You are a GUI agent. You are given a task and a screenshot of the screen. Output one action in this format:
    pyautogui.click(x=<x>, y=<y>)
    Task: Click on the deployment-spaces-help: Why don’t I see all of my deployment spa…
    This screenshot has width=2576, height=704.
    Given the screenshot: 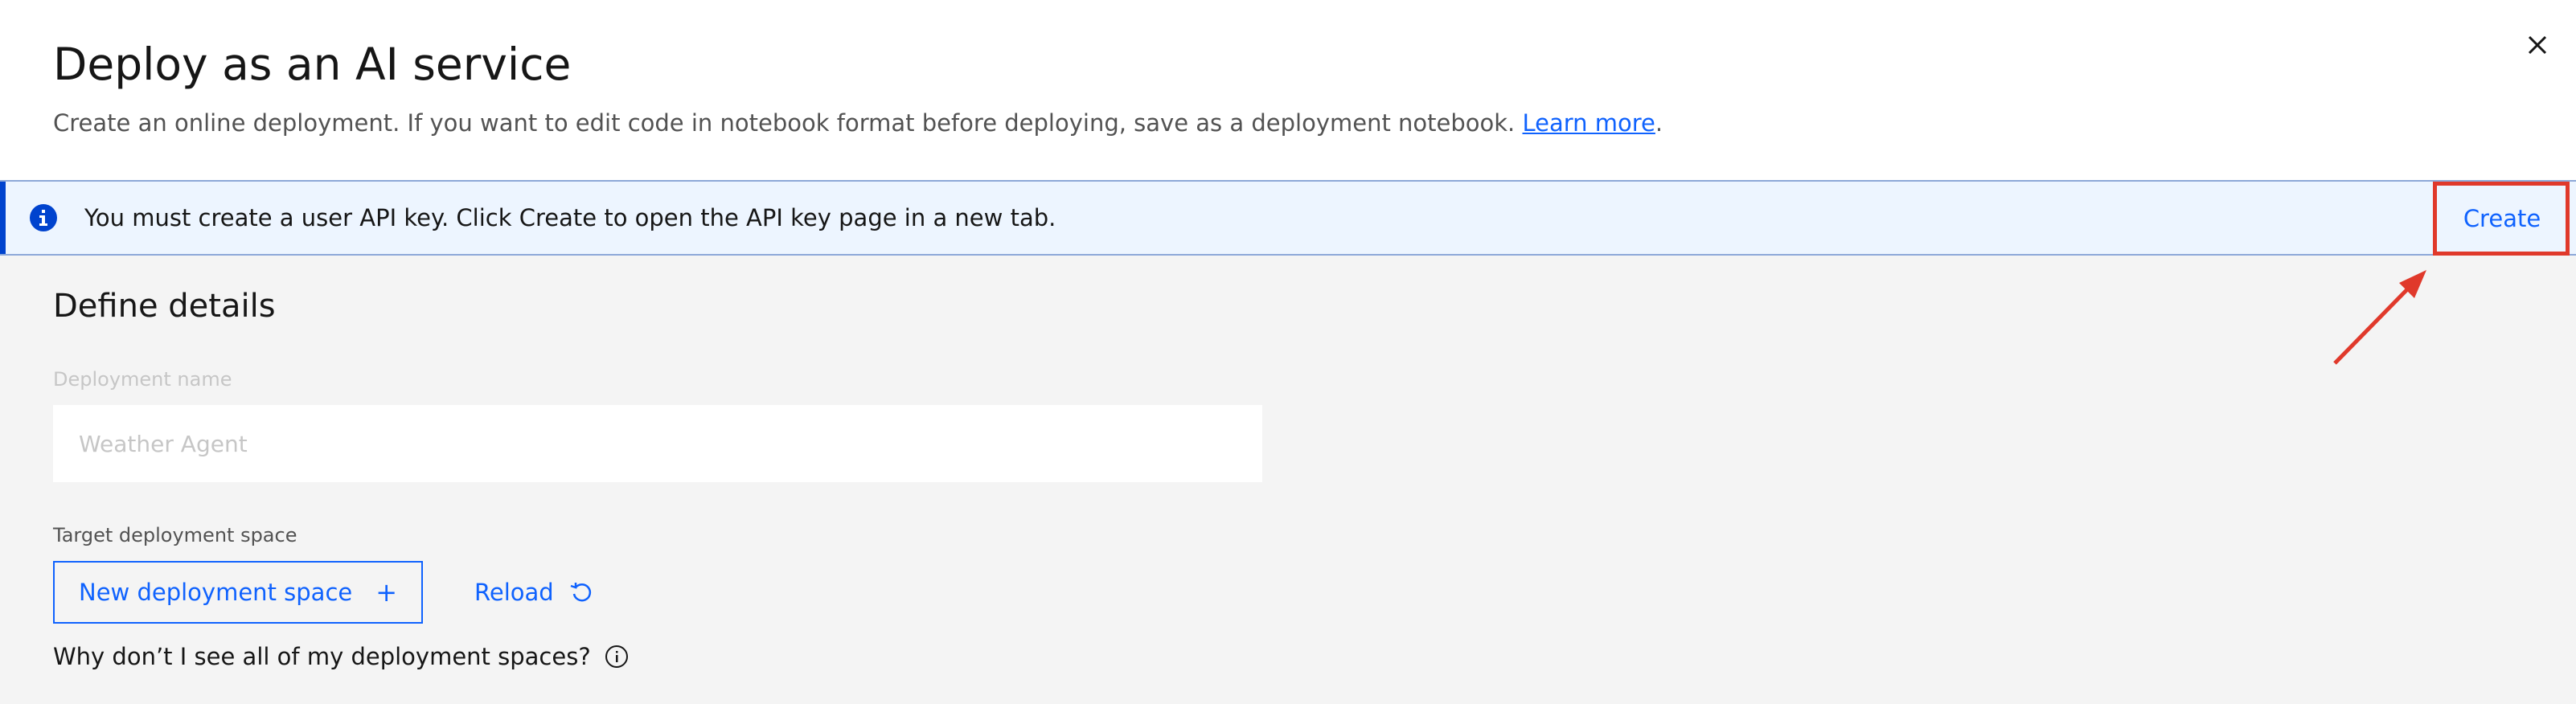 What is the action you would take?
    pyautogui.click(x=342, y=656)
    